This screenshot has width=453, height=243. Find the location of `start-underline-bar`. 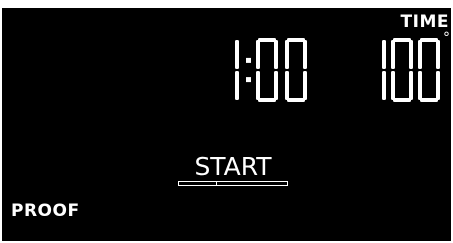

start-underline-bar is located at coordinates (233, 183).